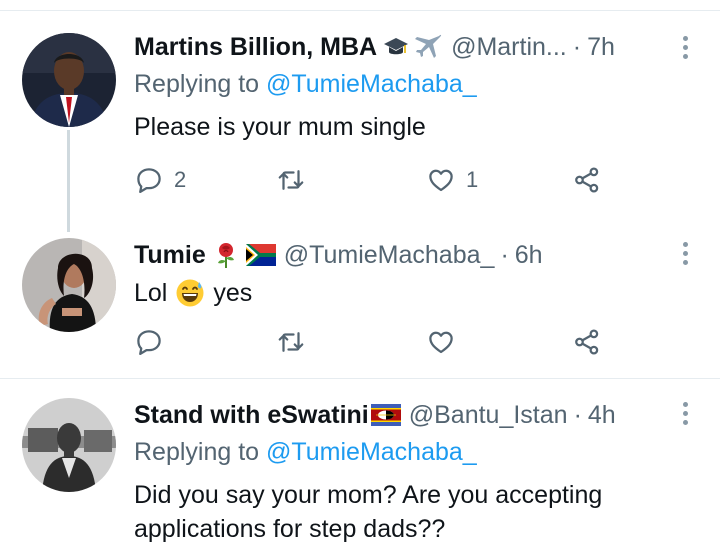  Describe the element at coordinates (389, 255) in the screenshot. I see `user-handle: @TumieMachaba_` at that location.